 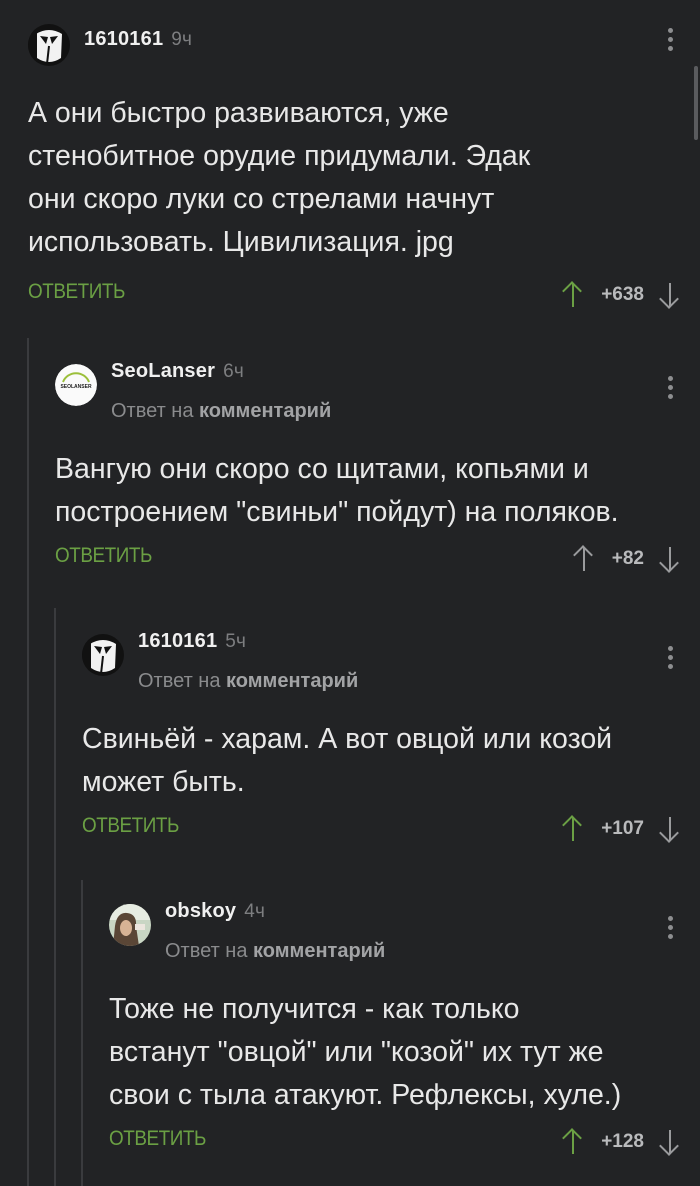 I want to click on svg-text: SEOLANSER, so click(x=76, y=387).